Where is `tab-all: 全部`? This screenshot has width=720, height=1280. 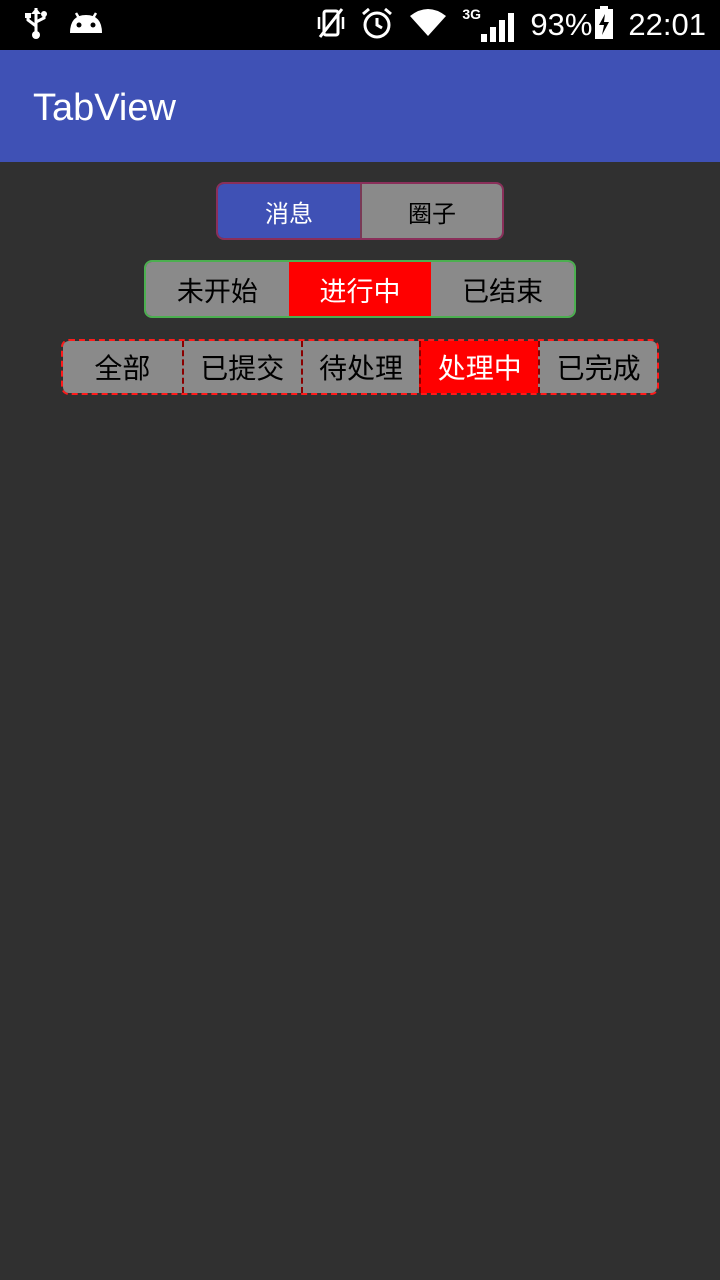
tab-all: 全部 is located at coordinates (122, 367).